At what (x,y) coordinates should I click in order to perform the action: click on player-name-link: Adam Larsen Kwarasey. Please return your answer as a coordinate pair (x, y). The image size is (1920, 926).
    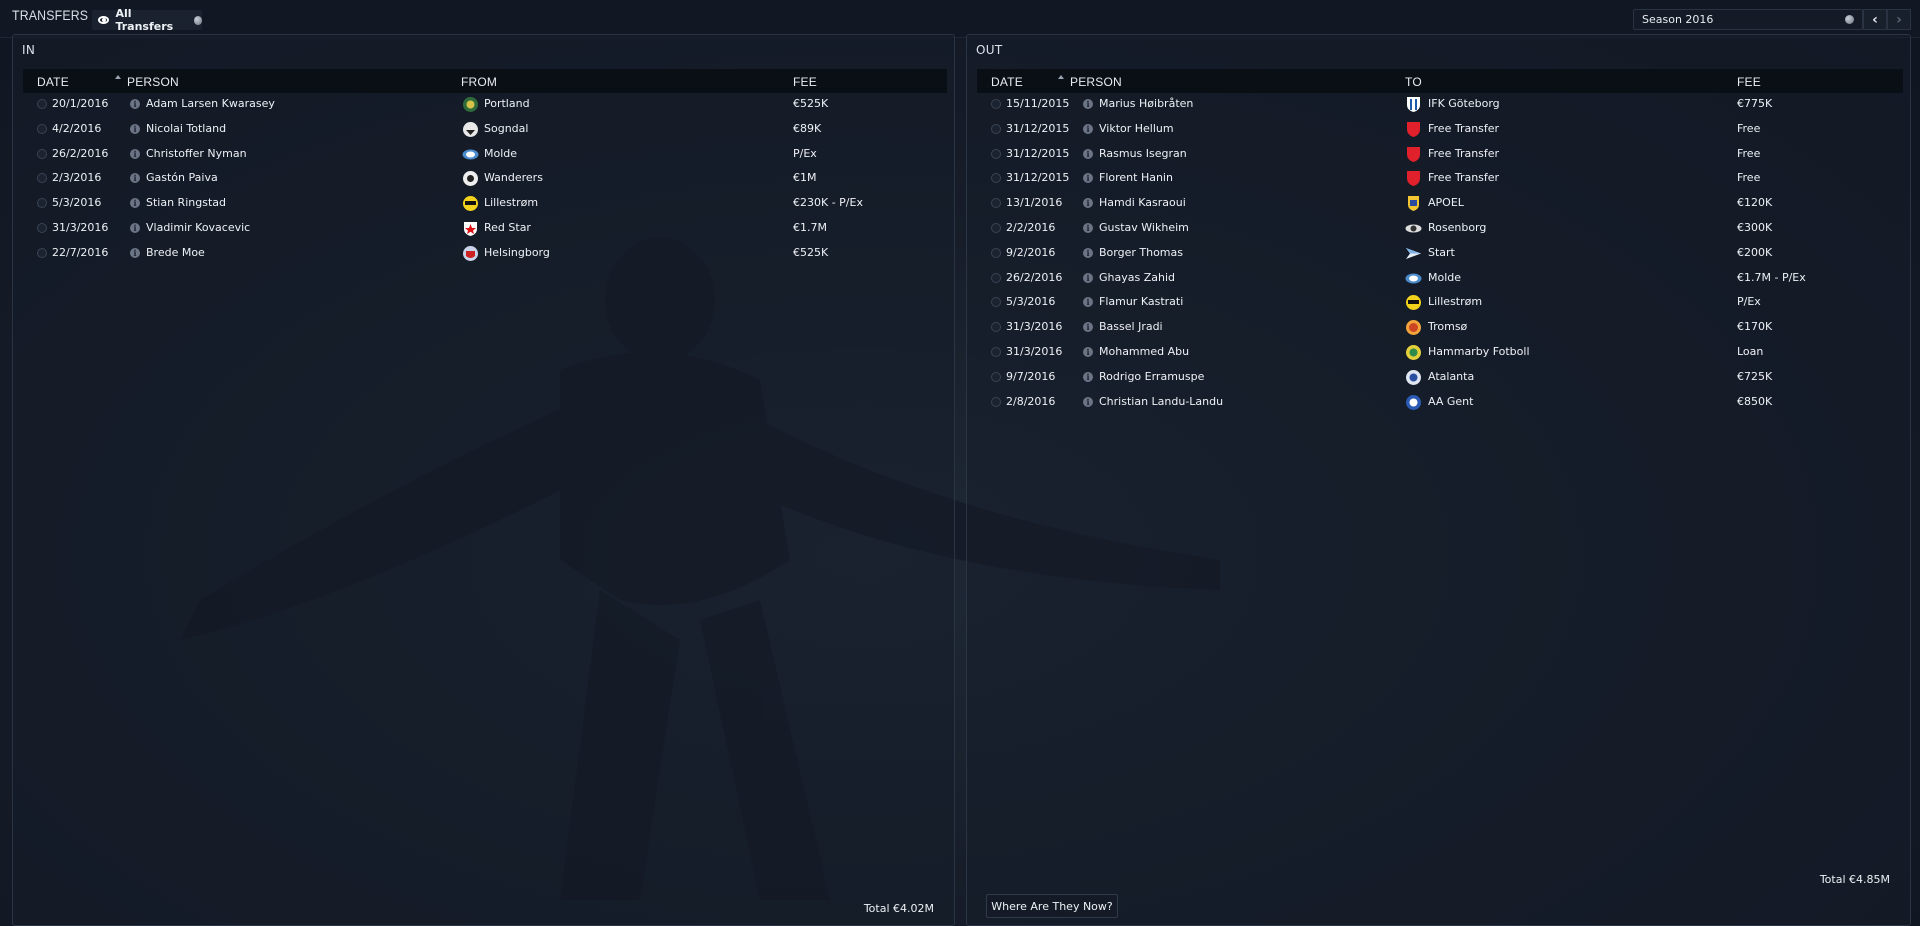
    Looking at the image, I should click on (210, 103).